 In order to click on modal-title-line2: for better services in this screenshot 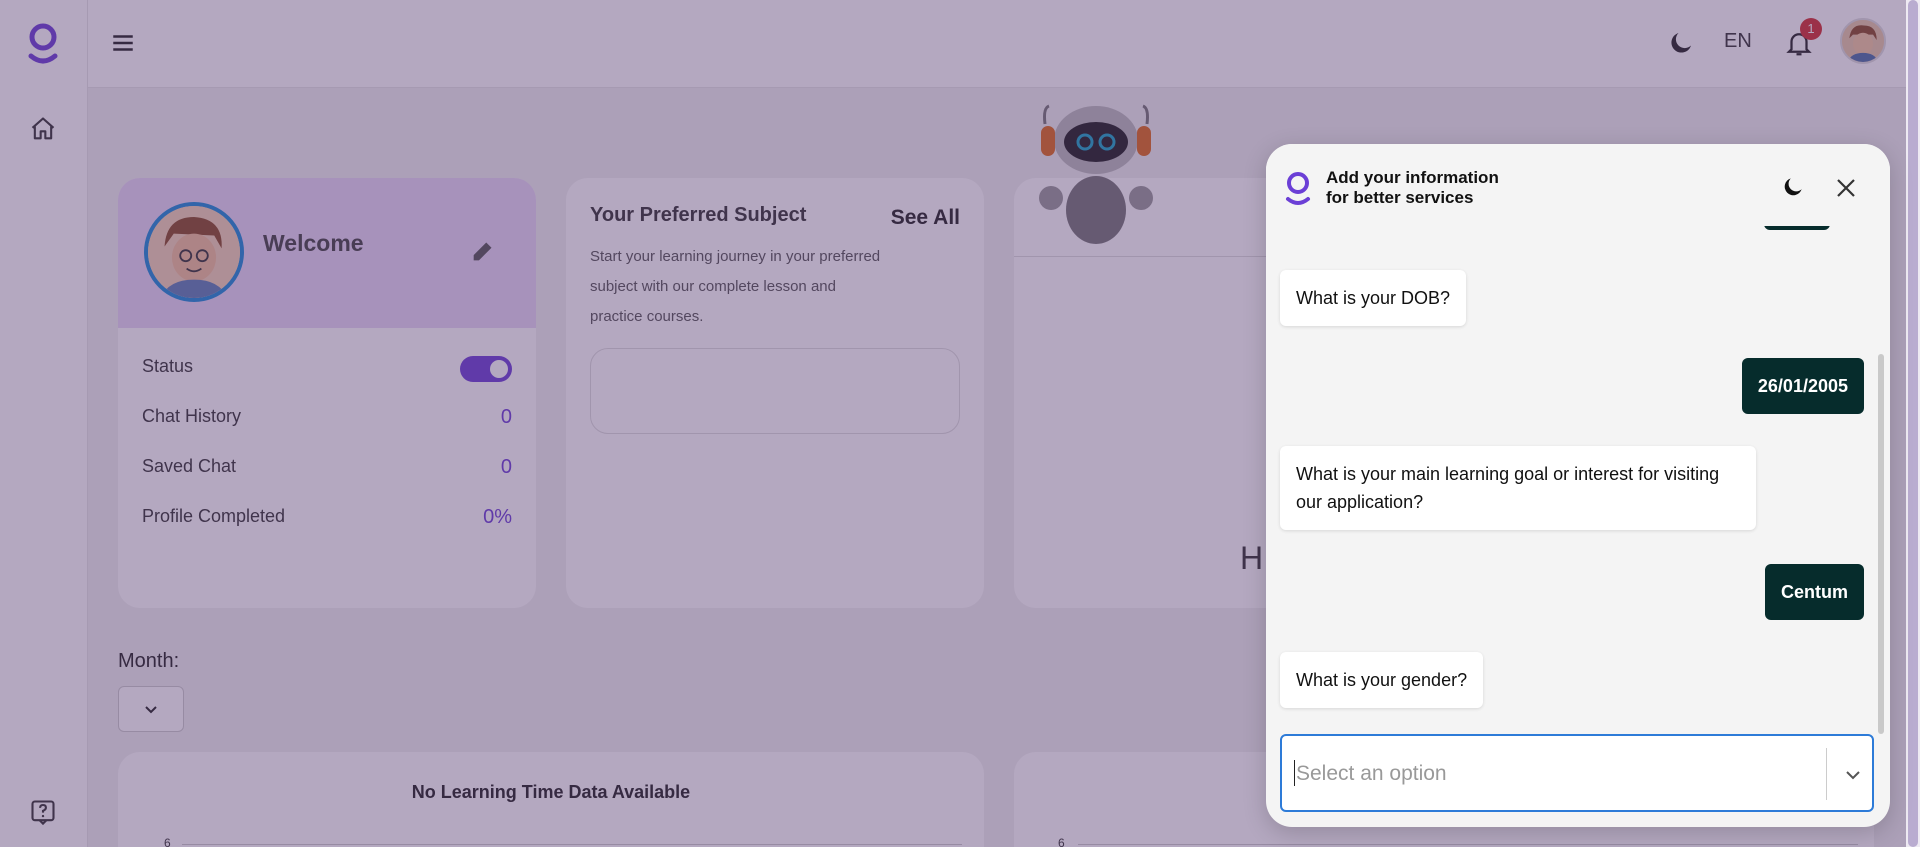, I will do `click(1400, 197)`.